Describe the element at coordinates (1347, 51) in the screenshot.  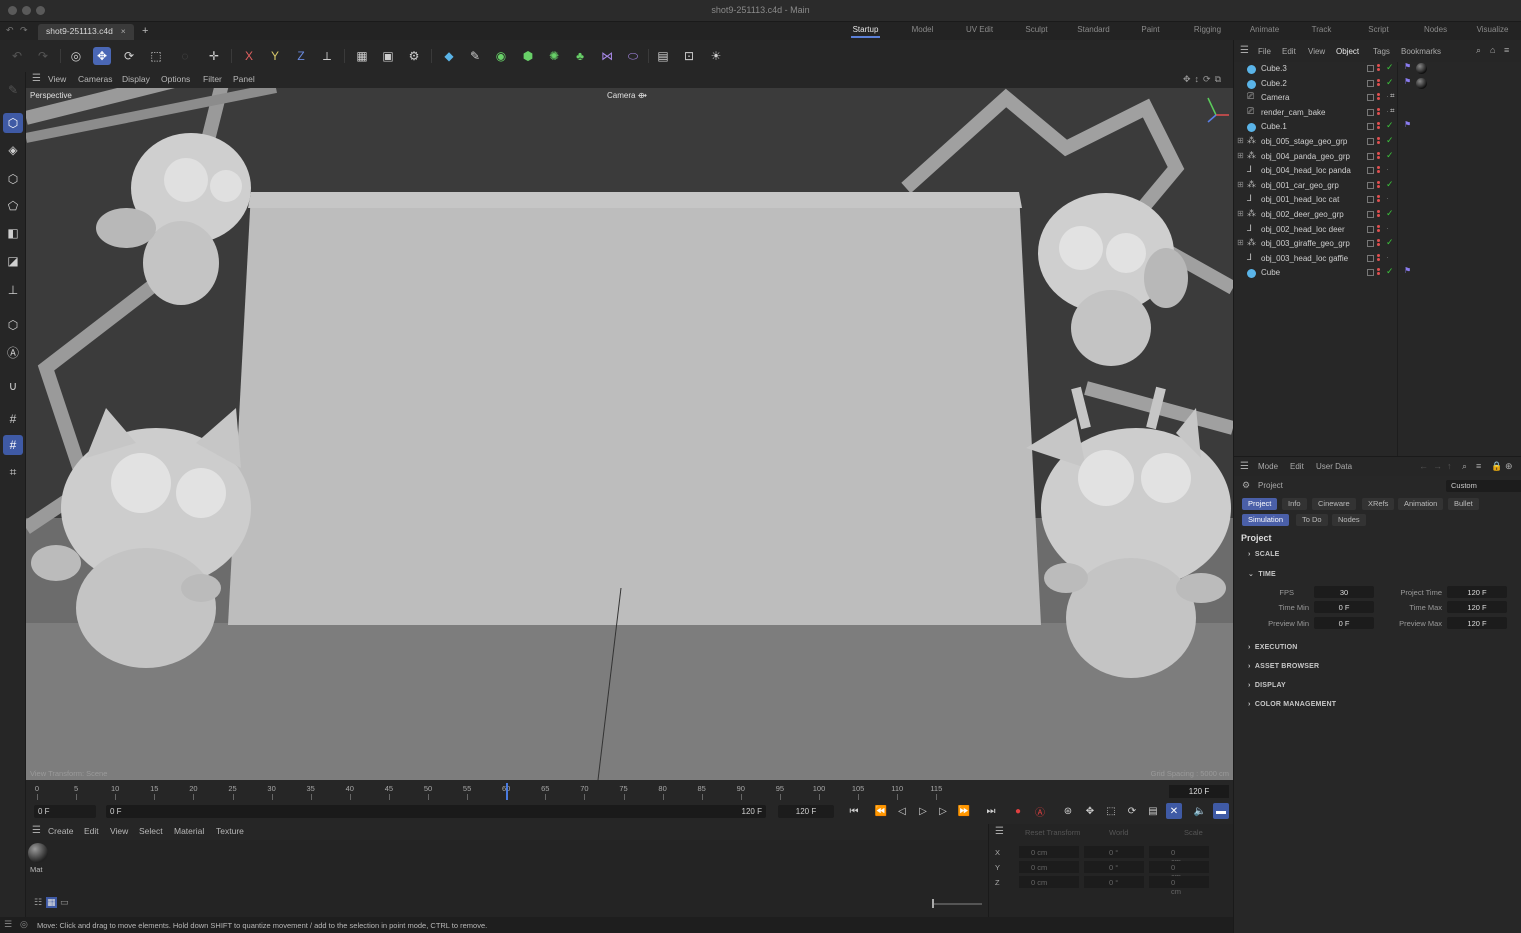
I see `om-menu-object: Object` at that location.